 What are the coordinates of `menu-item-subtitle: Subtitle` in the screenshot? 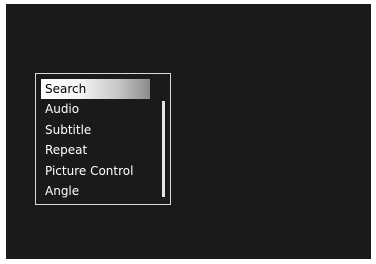 It's located at (97, 130).